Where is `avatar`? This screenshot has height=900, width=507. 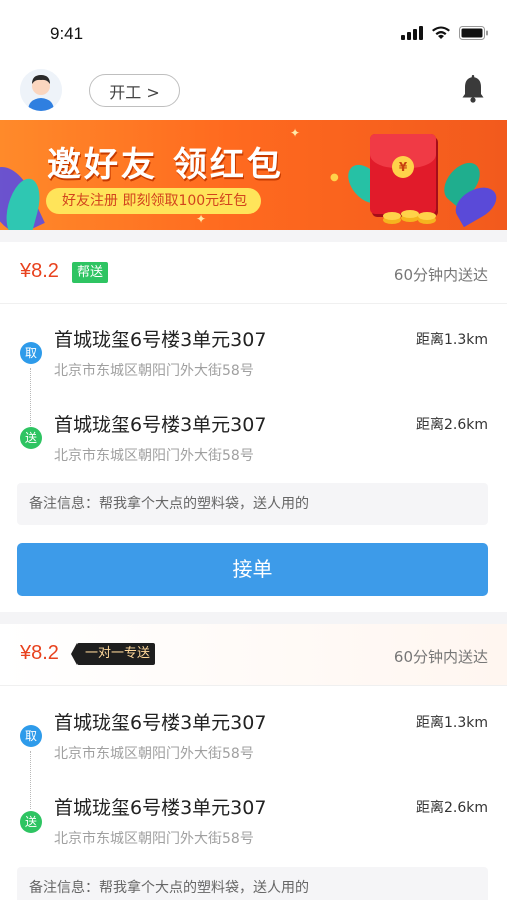
avatar is located at coordinates (41, 90).